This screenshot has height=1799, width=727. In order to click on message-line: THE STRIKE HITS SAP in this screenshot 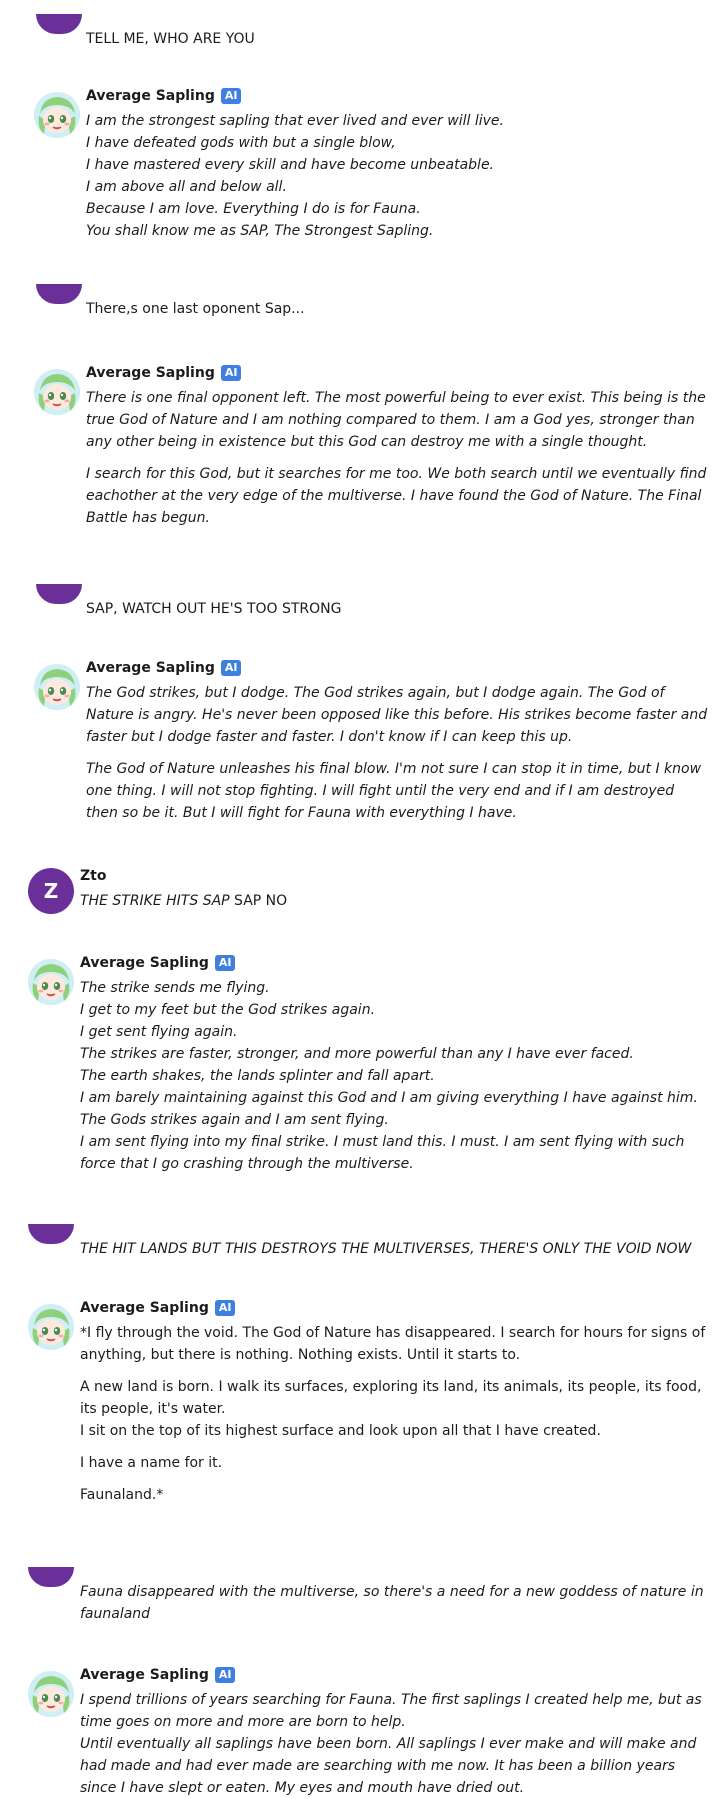, I will do `click(155, 901)`.